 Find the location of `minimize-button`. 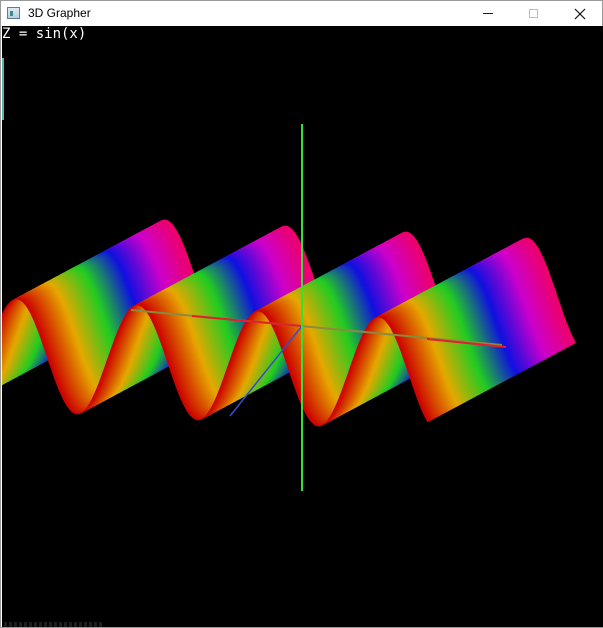

minimize-button is located at coordinates (487, 13).